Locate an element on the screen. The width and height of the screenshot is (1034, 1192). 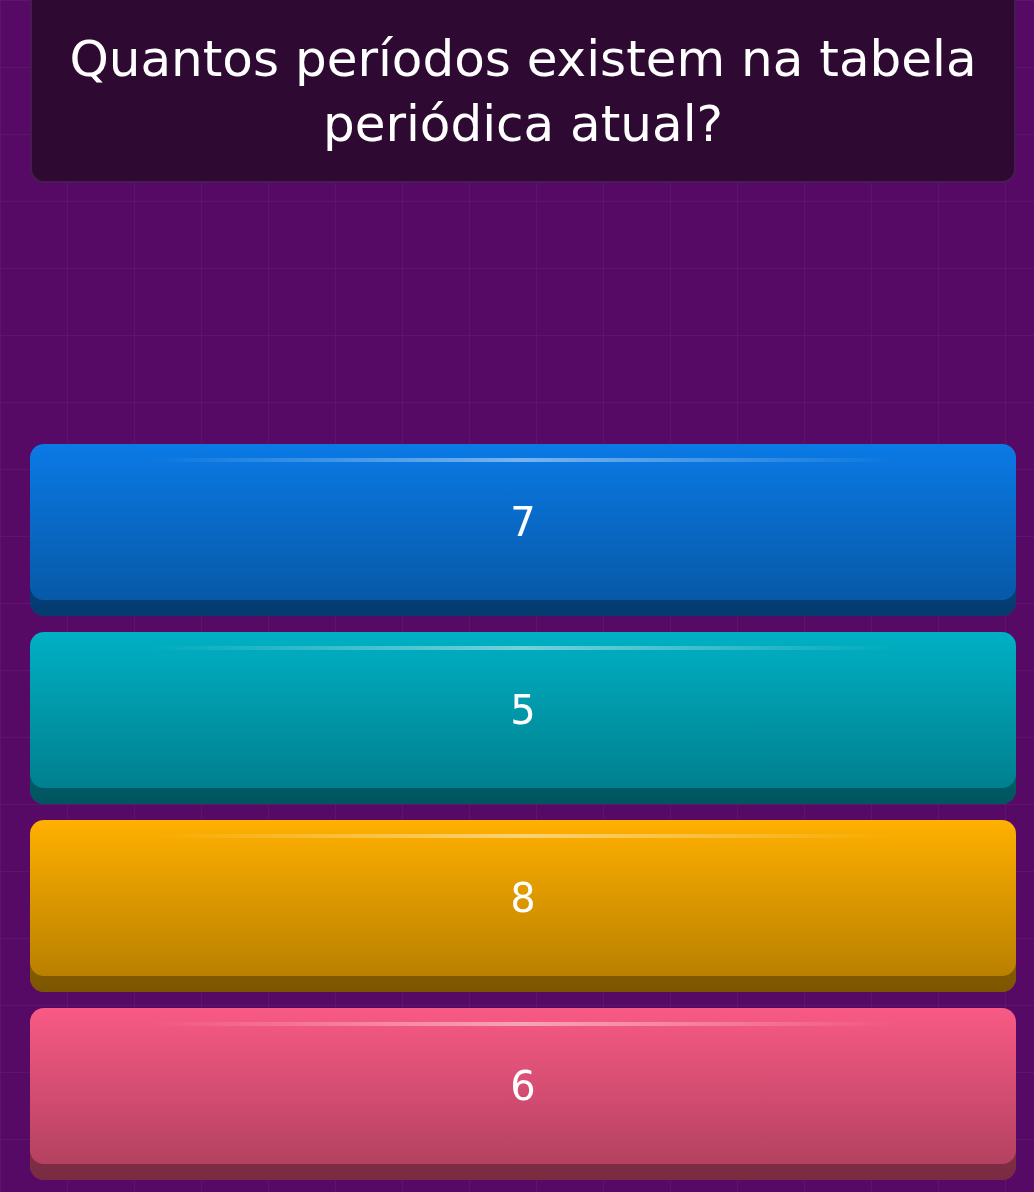
answer-button: 5 is located at coordinates (523, 718).